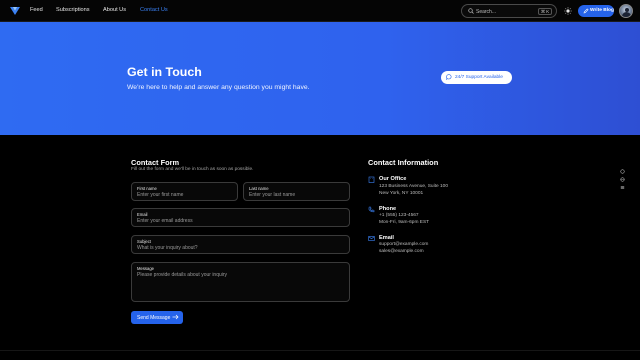 This screenshot has height=360, width=640. I want to click on circle-icon, so click(622, 171).